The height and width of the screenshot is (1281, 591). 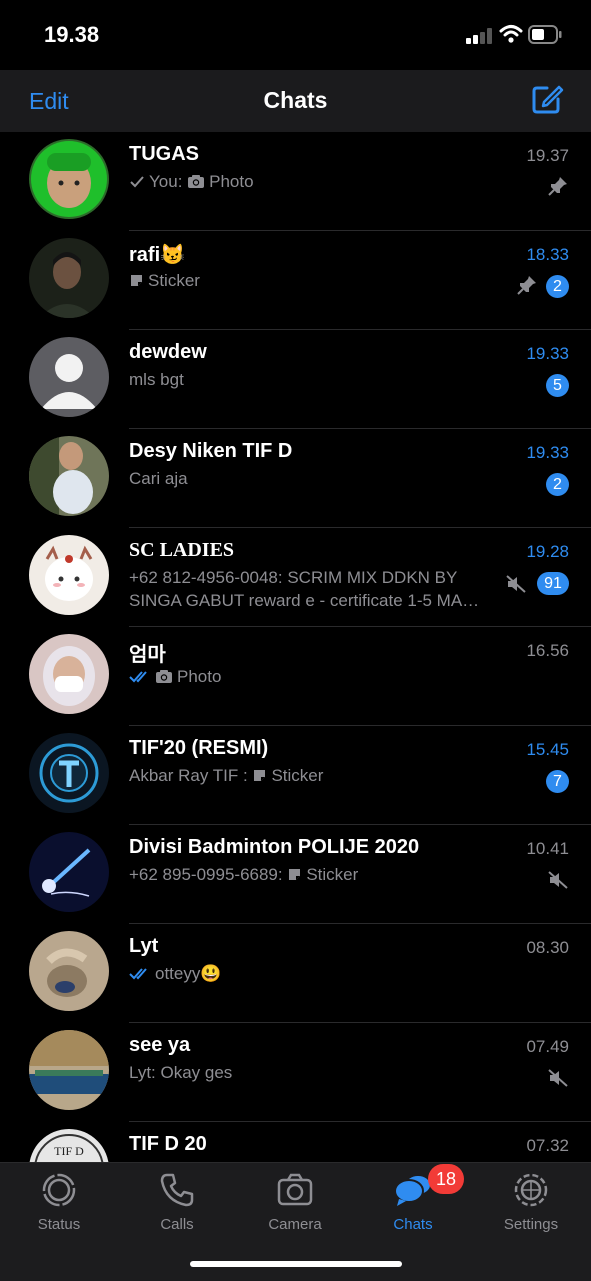 What do you see at coordinates (479, 36) in the screenshot?
I see `cellular-signal-icon` at bounding box center [479, 36].